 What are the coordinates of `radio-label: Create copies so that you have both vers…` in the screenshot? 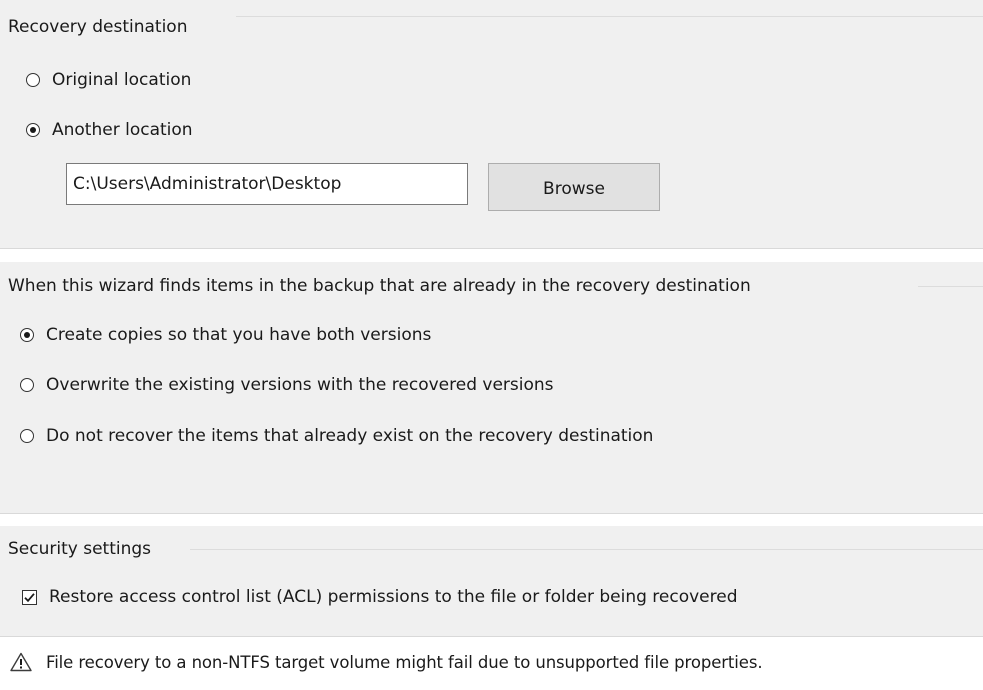 It's located at (239, 335).